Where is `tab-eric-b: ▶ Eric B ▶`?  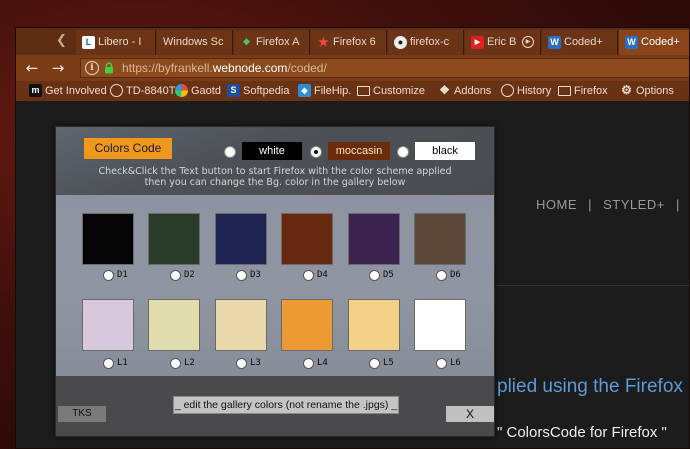
tab-eric-b: ▶ Eric B ▶ is located at coordinates (503, 42).